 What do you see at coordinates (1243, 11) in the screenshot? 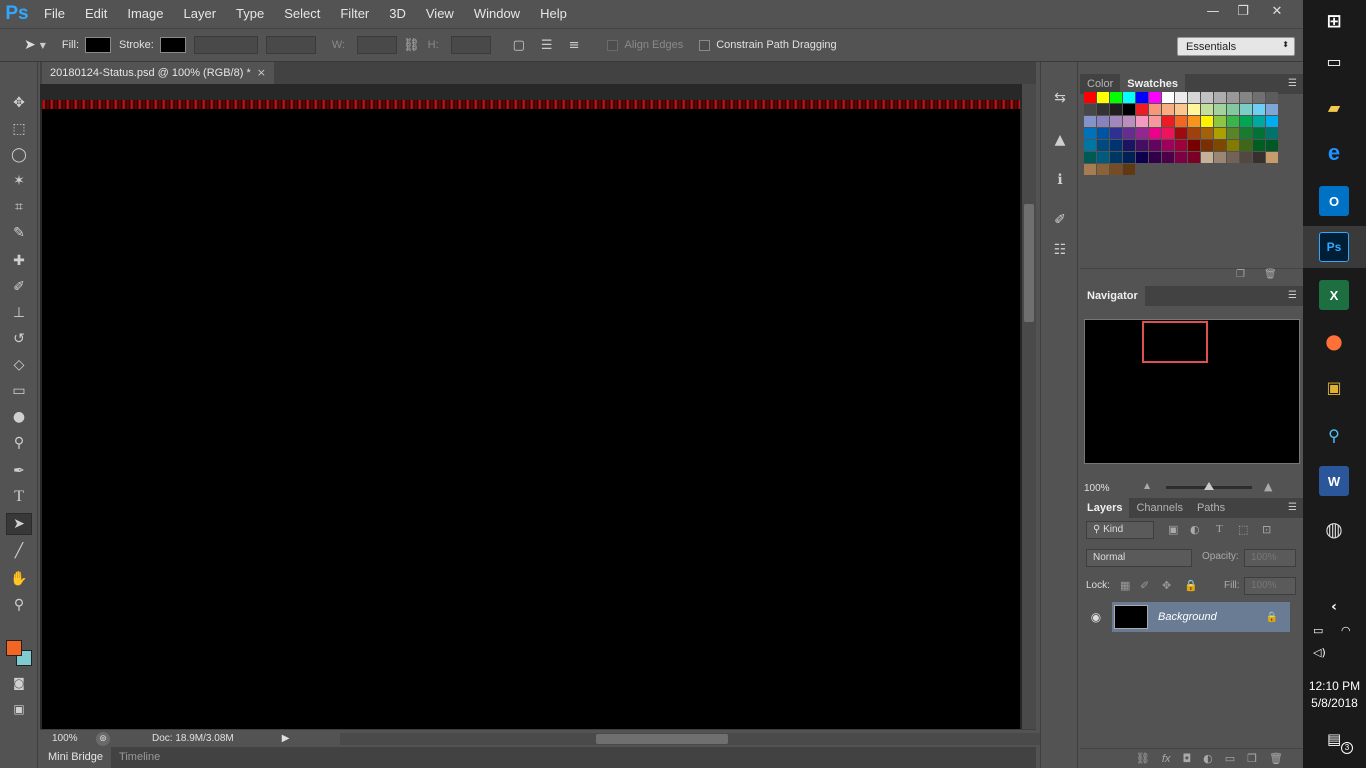
I see `restore-button: ❐` at bounding box center [1243, 11].